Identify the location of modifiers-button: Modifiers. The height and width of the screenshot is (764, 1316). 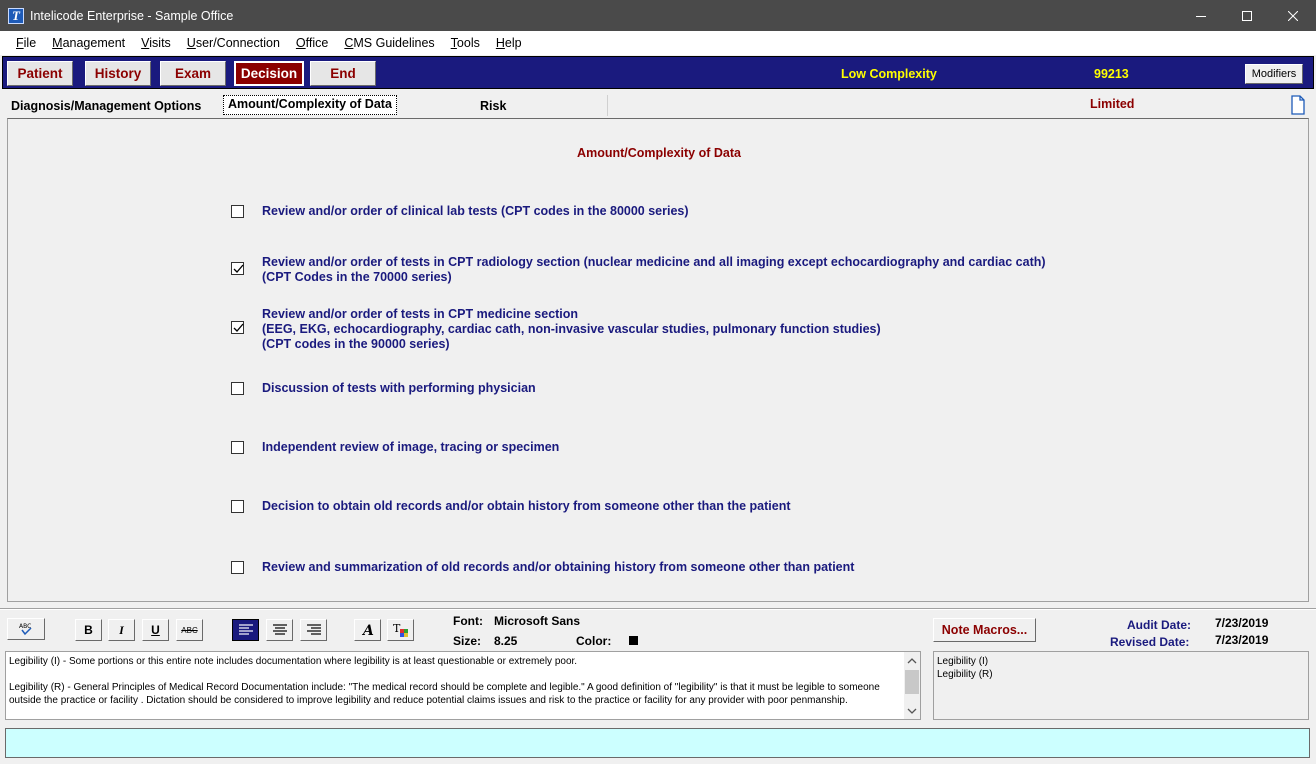
(1274, 74).